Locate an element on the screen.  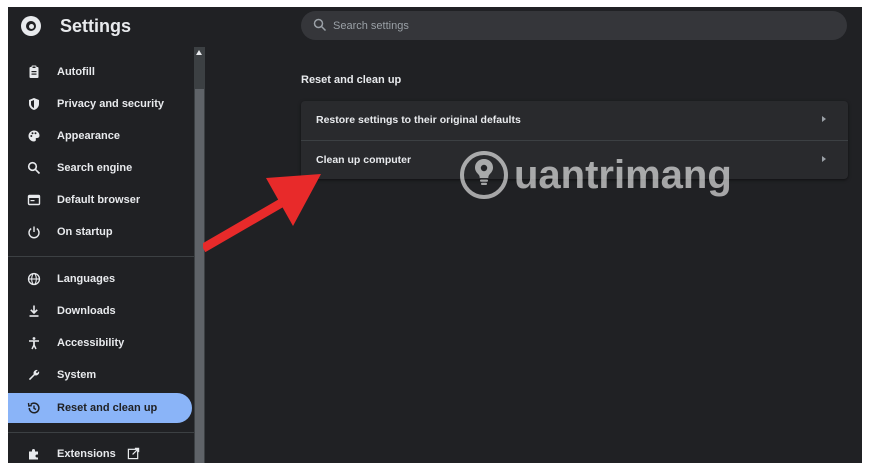
chrome-logo-icon is located at coordinates (31, 26).